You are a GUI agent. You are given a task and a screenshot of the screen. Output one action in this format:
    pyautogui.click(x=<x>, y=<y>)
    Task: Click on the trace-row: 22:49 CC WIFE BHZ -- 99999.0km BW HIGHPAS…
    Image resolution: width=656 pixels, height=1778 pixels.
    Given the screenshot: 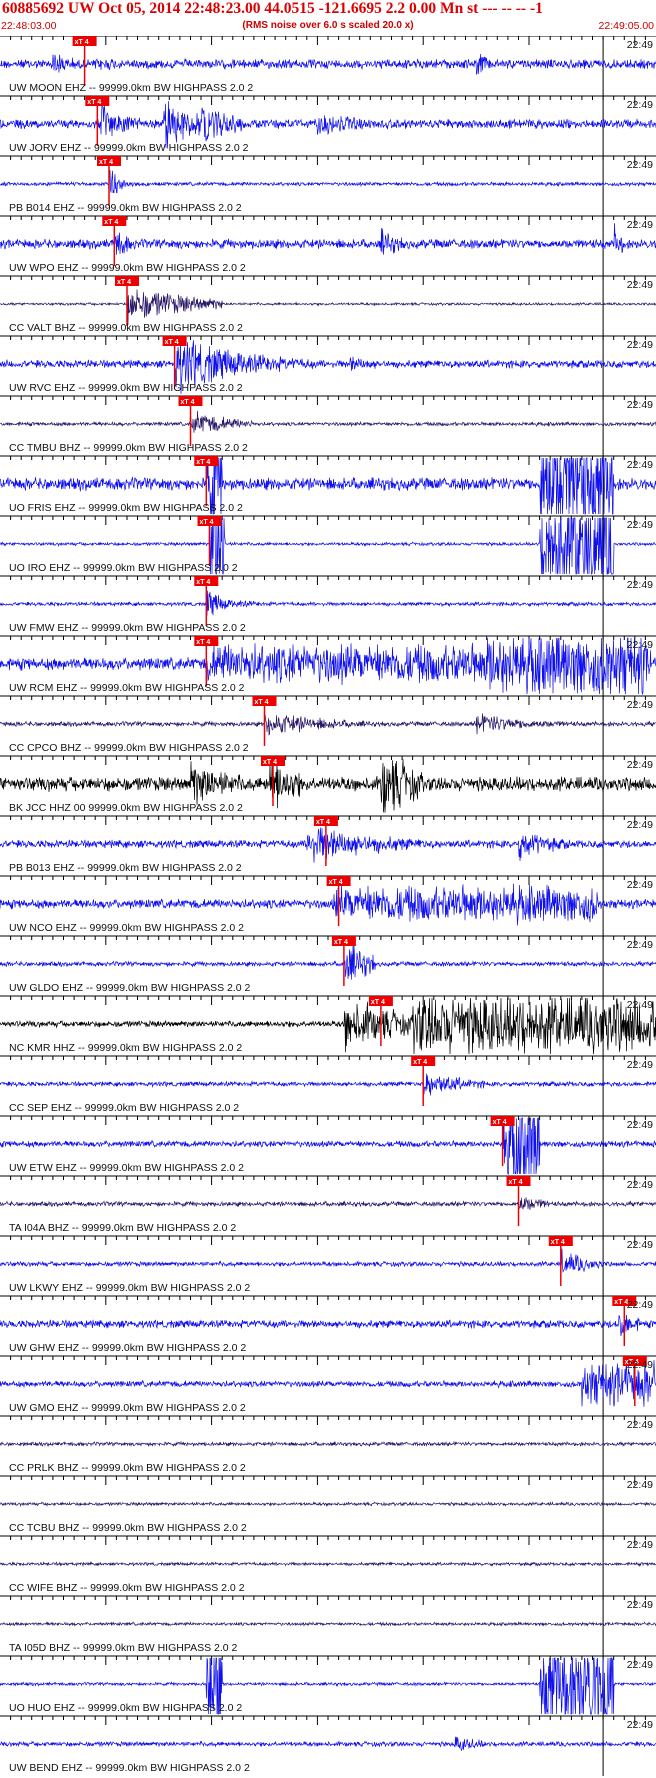 What is the action you would take?
    pyautogui.click(x=328, y=1565)
    